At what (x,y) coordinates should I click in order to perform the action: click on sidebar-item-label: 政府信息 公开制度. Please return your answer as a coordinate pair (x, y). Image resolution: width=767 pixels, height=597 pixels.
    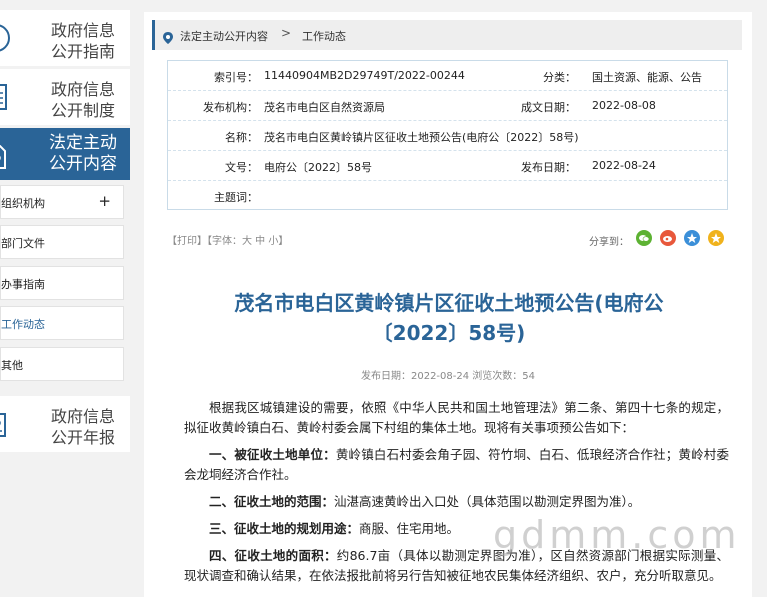
    Looking at the image, I should click on (82, 100).